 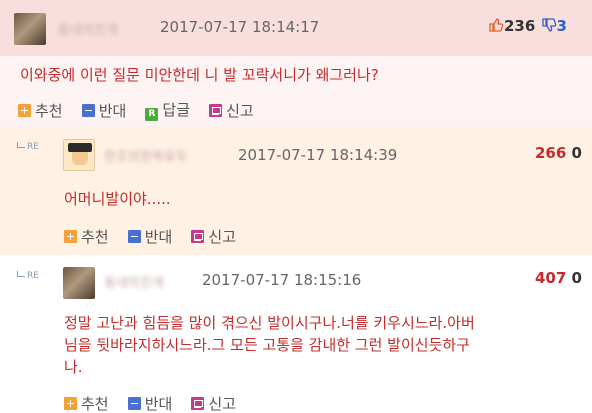 I want to click on reply-button: R 답글, so click(x=167, y=110).